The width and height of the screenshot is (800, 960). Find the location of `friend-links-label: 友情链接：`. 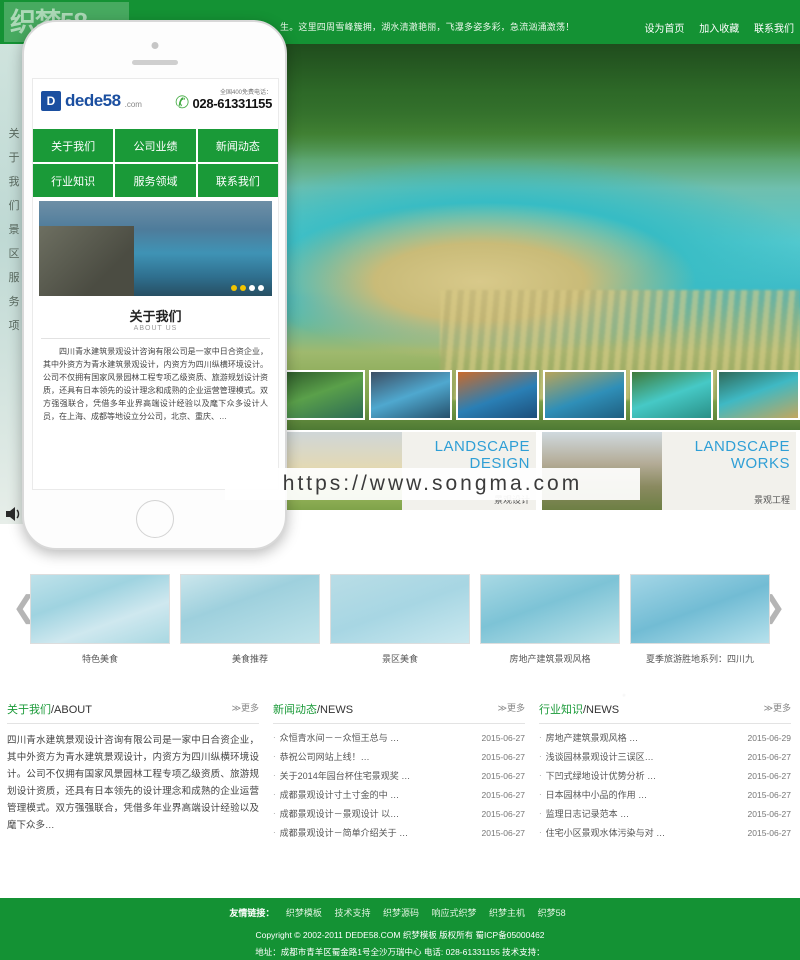

friend-links-label: 友情链接： is located at coordinates (252, 913).